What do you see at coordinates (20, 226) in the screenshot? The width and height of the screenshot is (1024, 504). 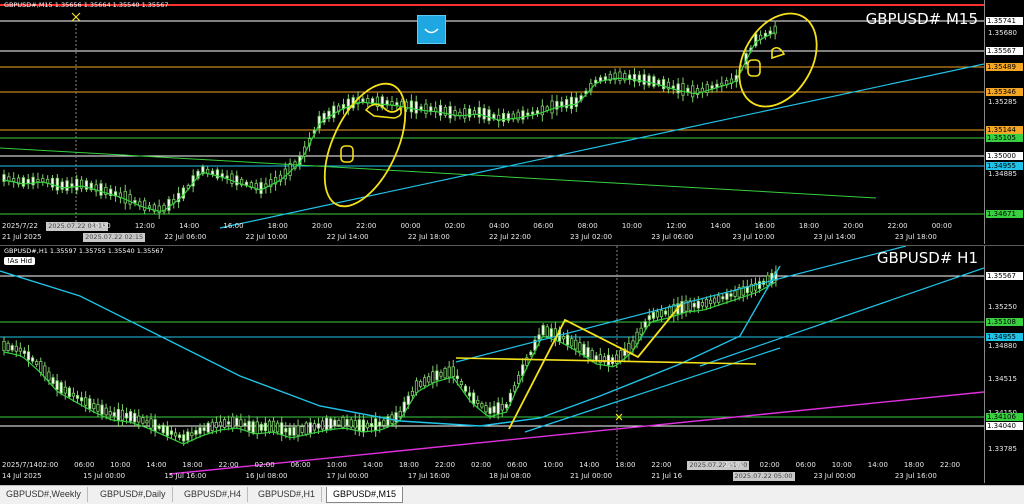 I see `m15-time-label: 2025/7/22` at bounding box center [20, 226].